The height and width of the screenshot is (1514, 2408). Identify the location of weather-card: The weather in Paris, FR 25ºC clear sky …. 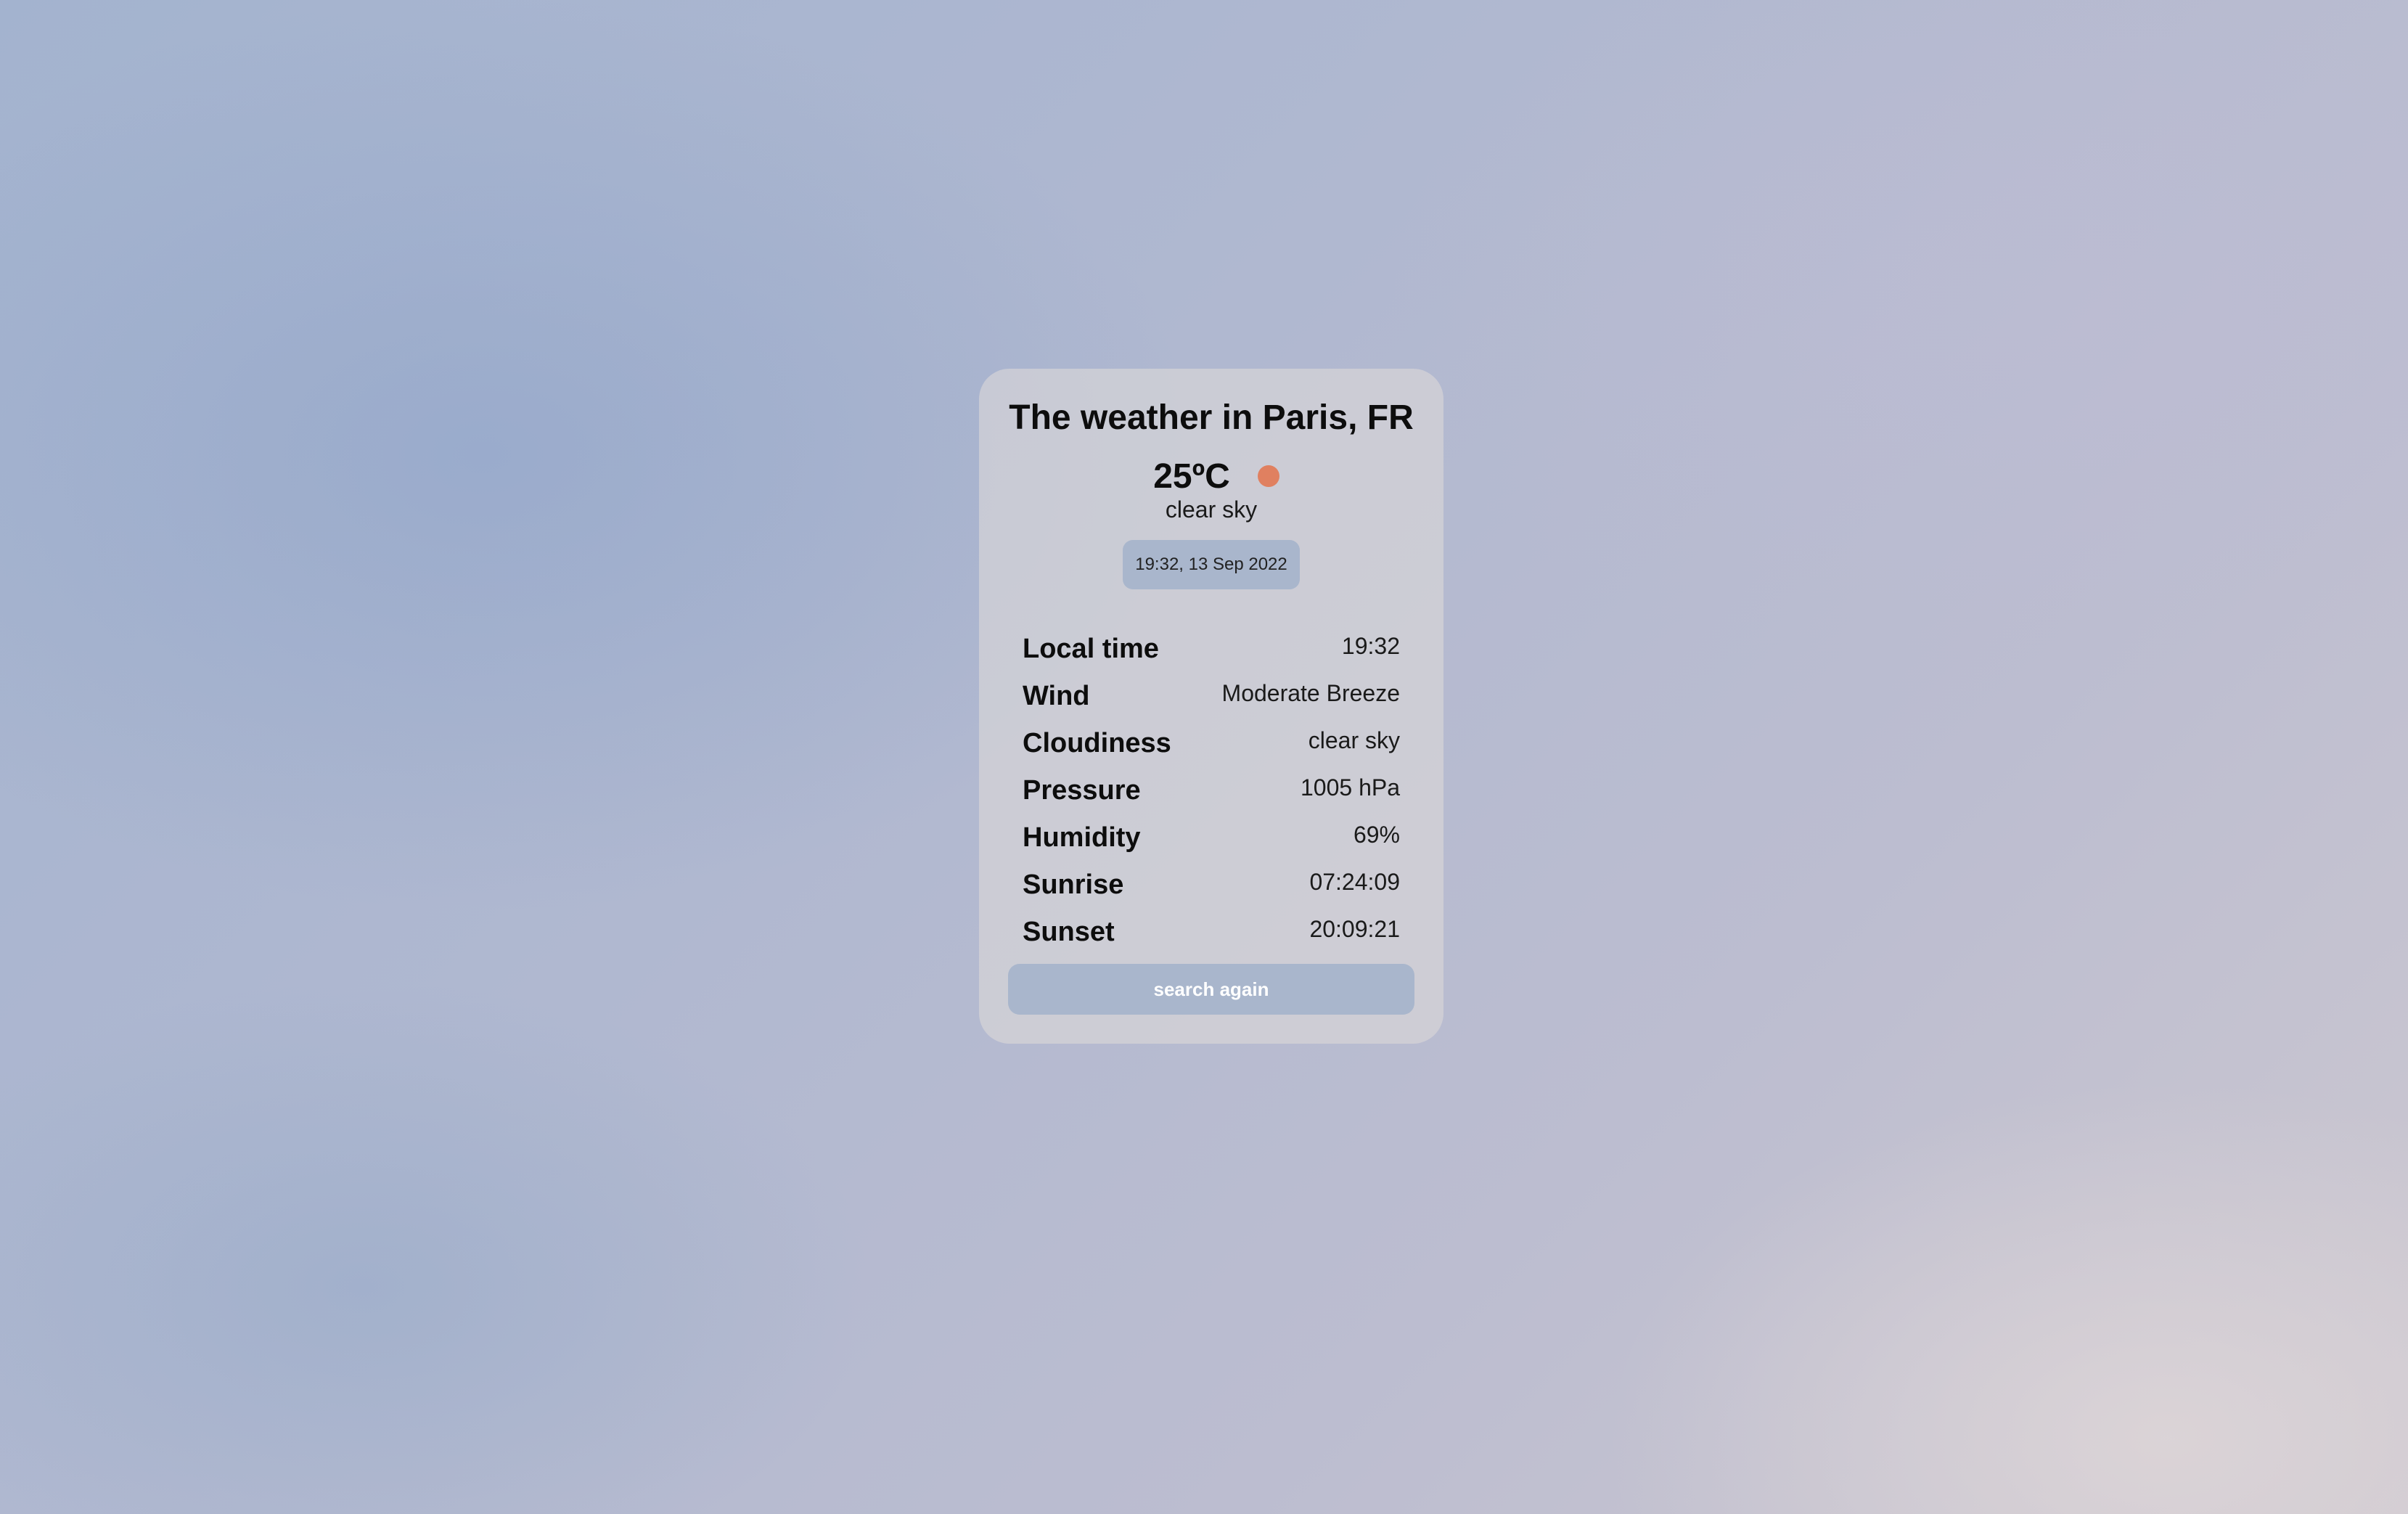
(1211, 706).